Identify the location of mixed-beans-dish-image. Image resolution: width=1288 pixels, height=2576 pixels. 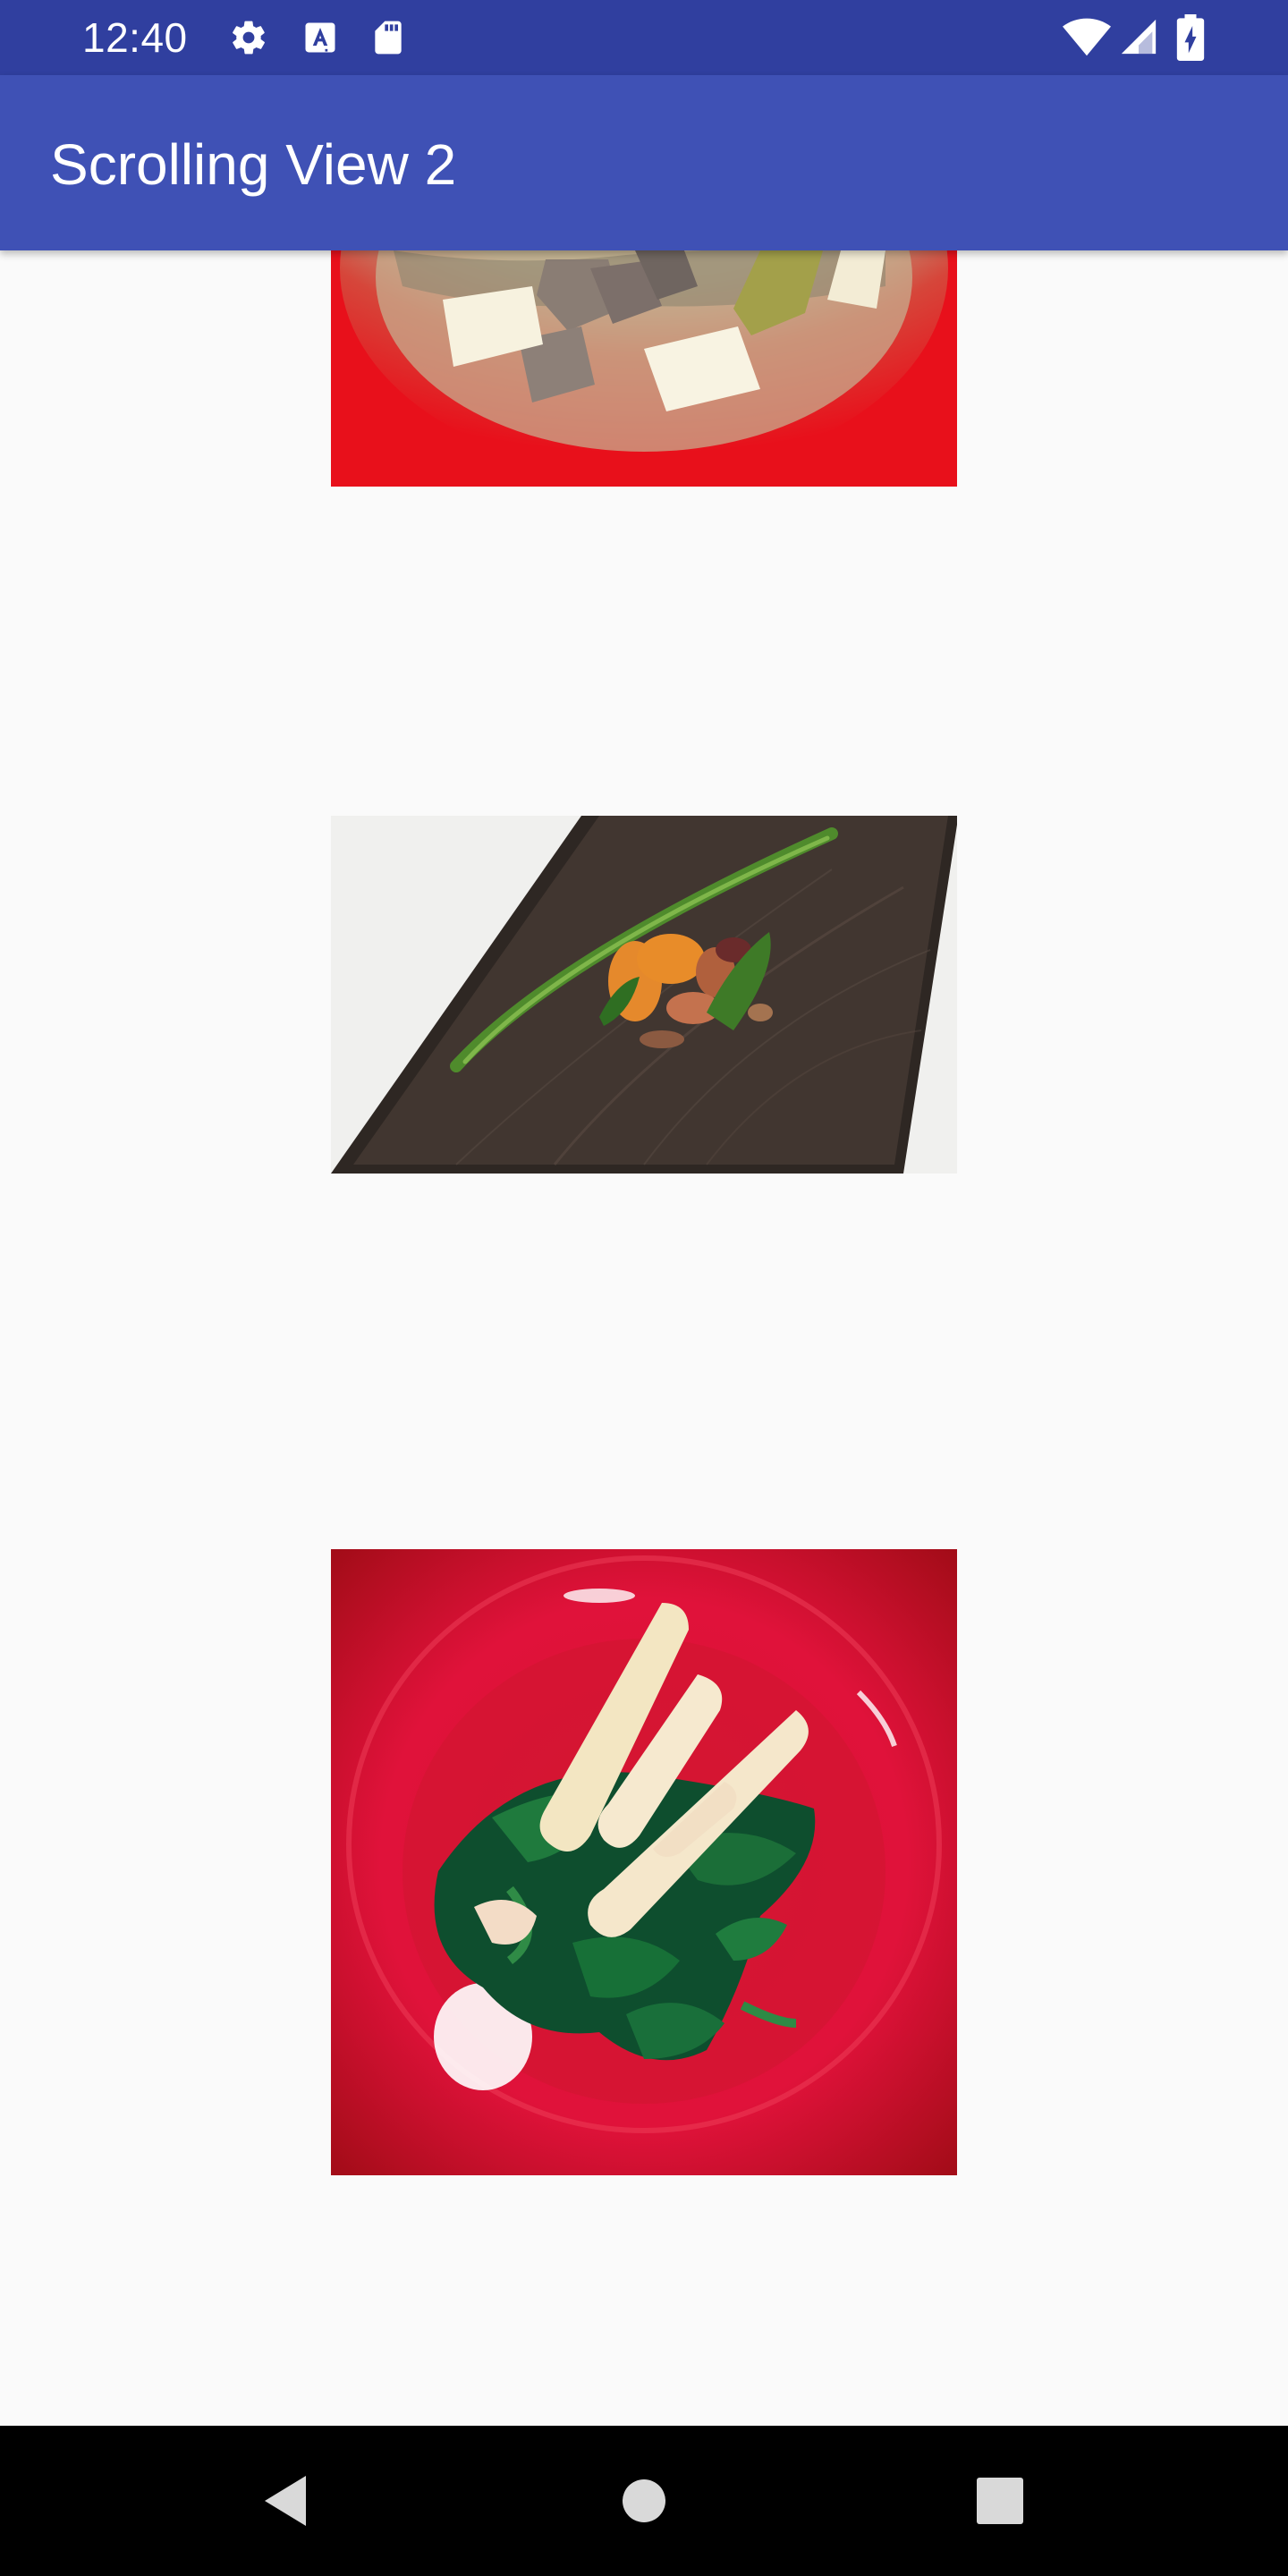
(644, 995).